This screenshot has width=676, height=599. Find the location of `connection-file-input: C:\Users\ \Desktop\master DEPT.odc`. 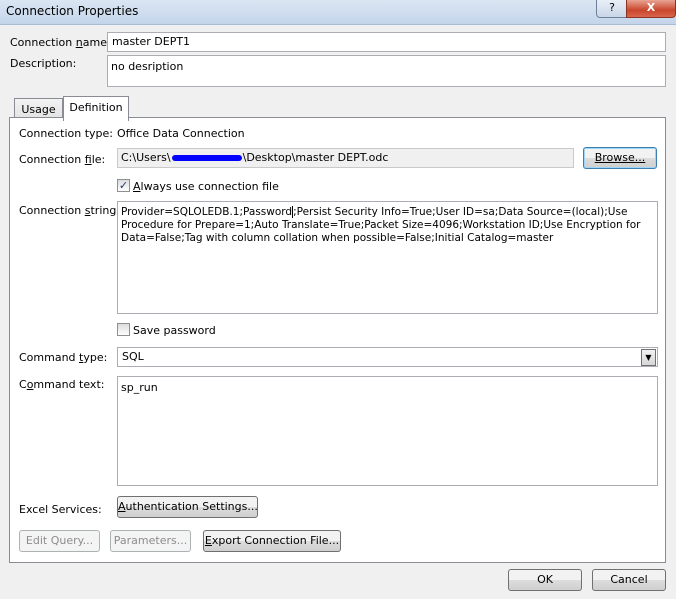

connection-file-input: C:\Users\ \Desktop\master DEPT.odc is located at coordinates (345, 158).